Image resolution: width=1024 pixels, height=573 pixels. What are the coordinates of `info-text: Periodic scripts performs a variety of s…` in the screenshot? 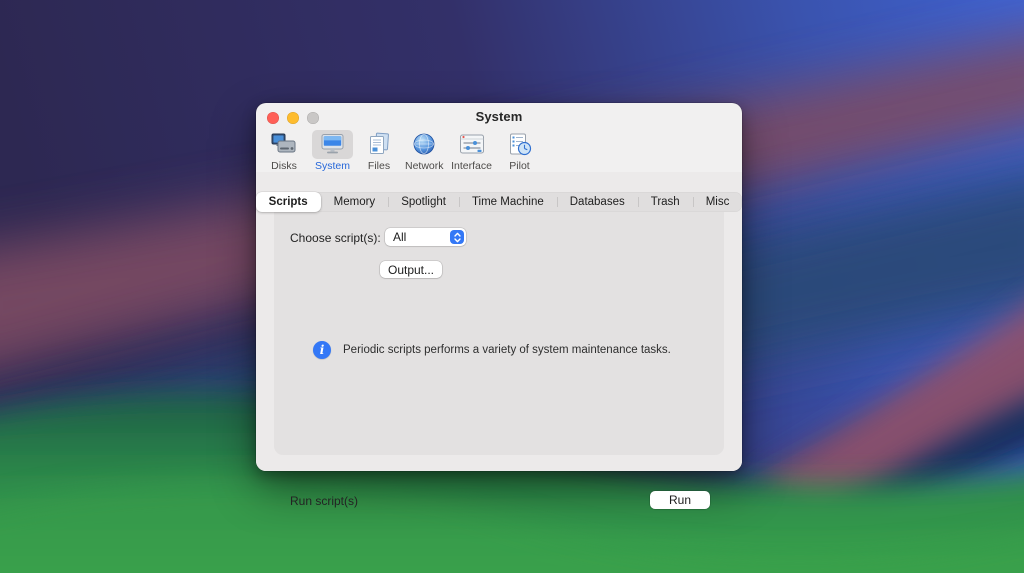 It's located at (507, 350).